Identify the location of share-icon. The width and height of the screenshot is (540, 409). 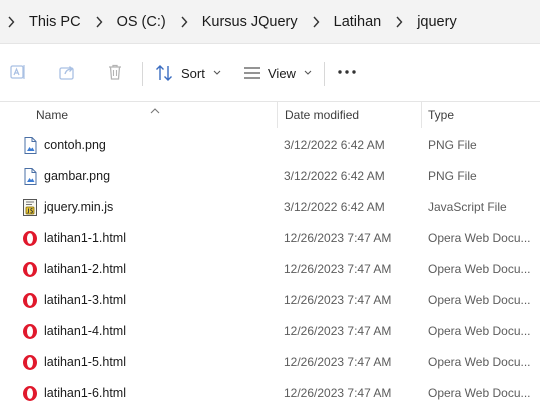
(67, 72).